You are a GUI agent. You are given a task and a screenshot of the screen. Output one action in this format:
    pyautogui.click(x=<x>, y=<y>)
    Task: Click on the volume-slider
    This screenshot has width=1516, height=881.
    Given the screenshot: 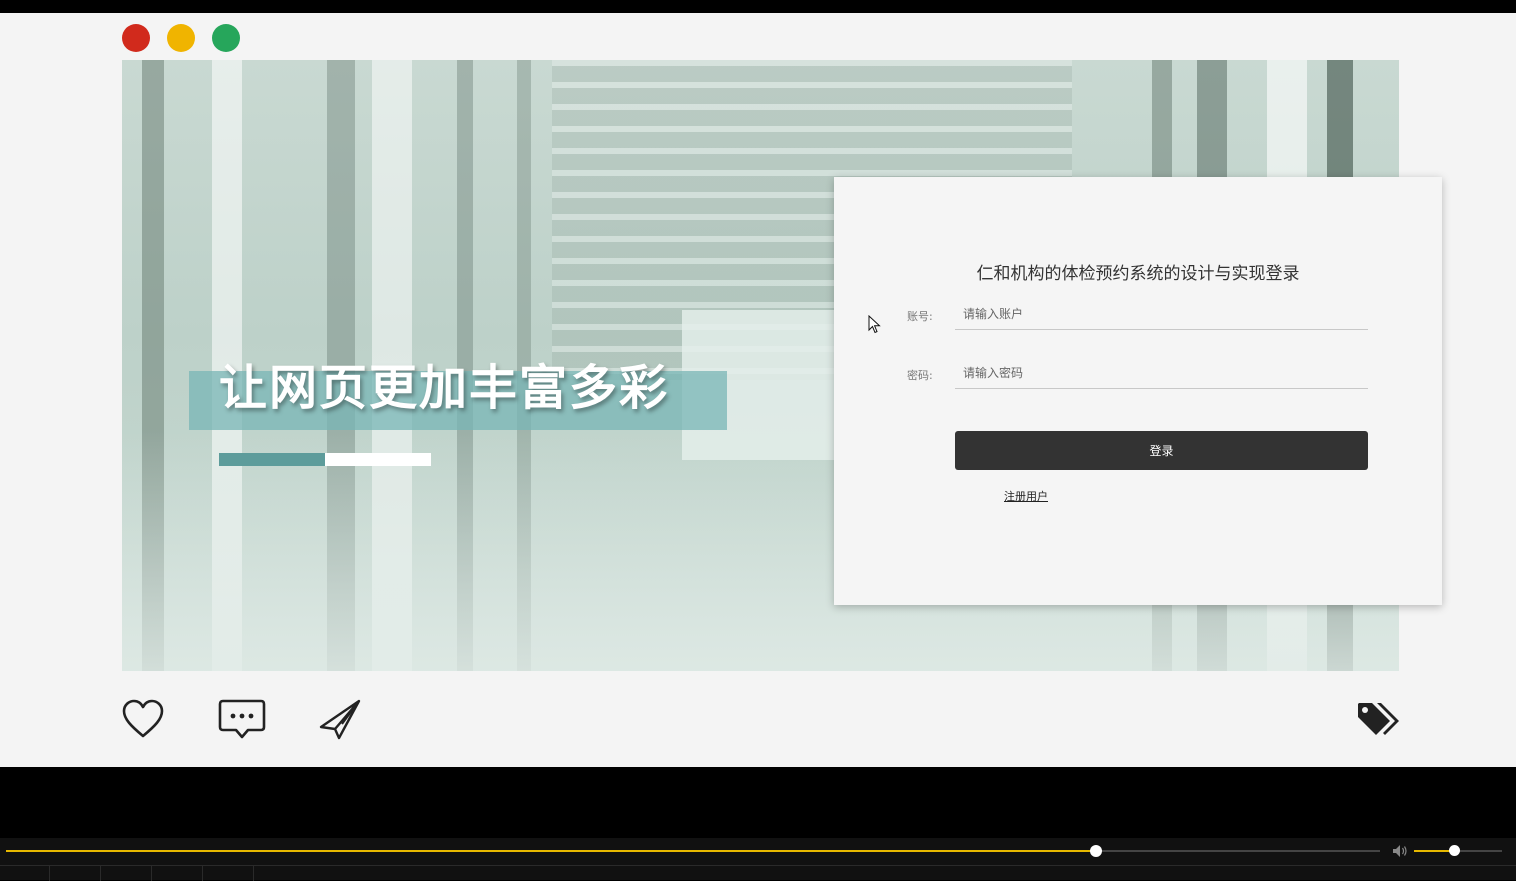 What is the action you would take?
    pyautogui.click(x=1458, y=850)
    